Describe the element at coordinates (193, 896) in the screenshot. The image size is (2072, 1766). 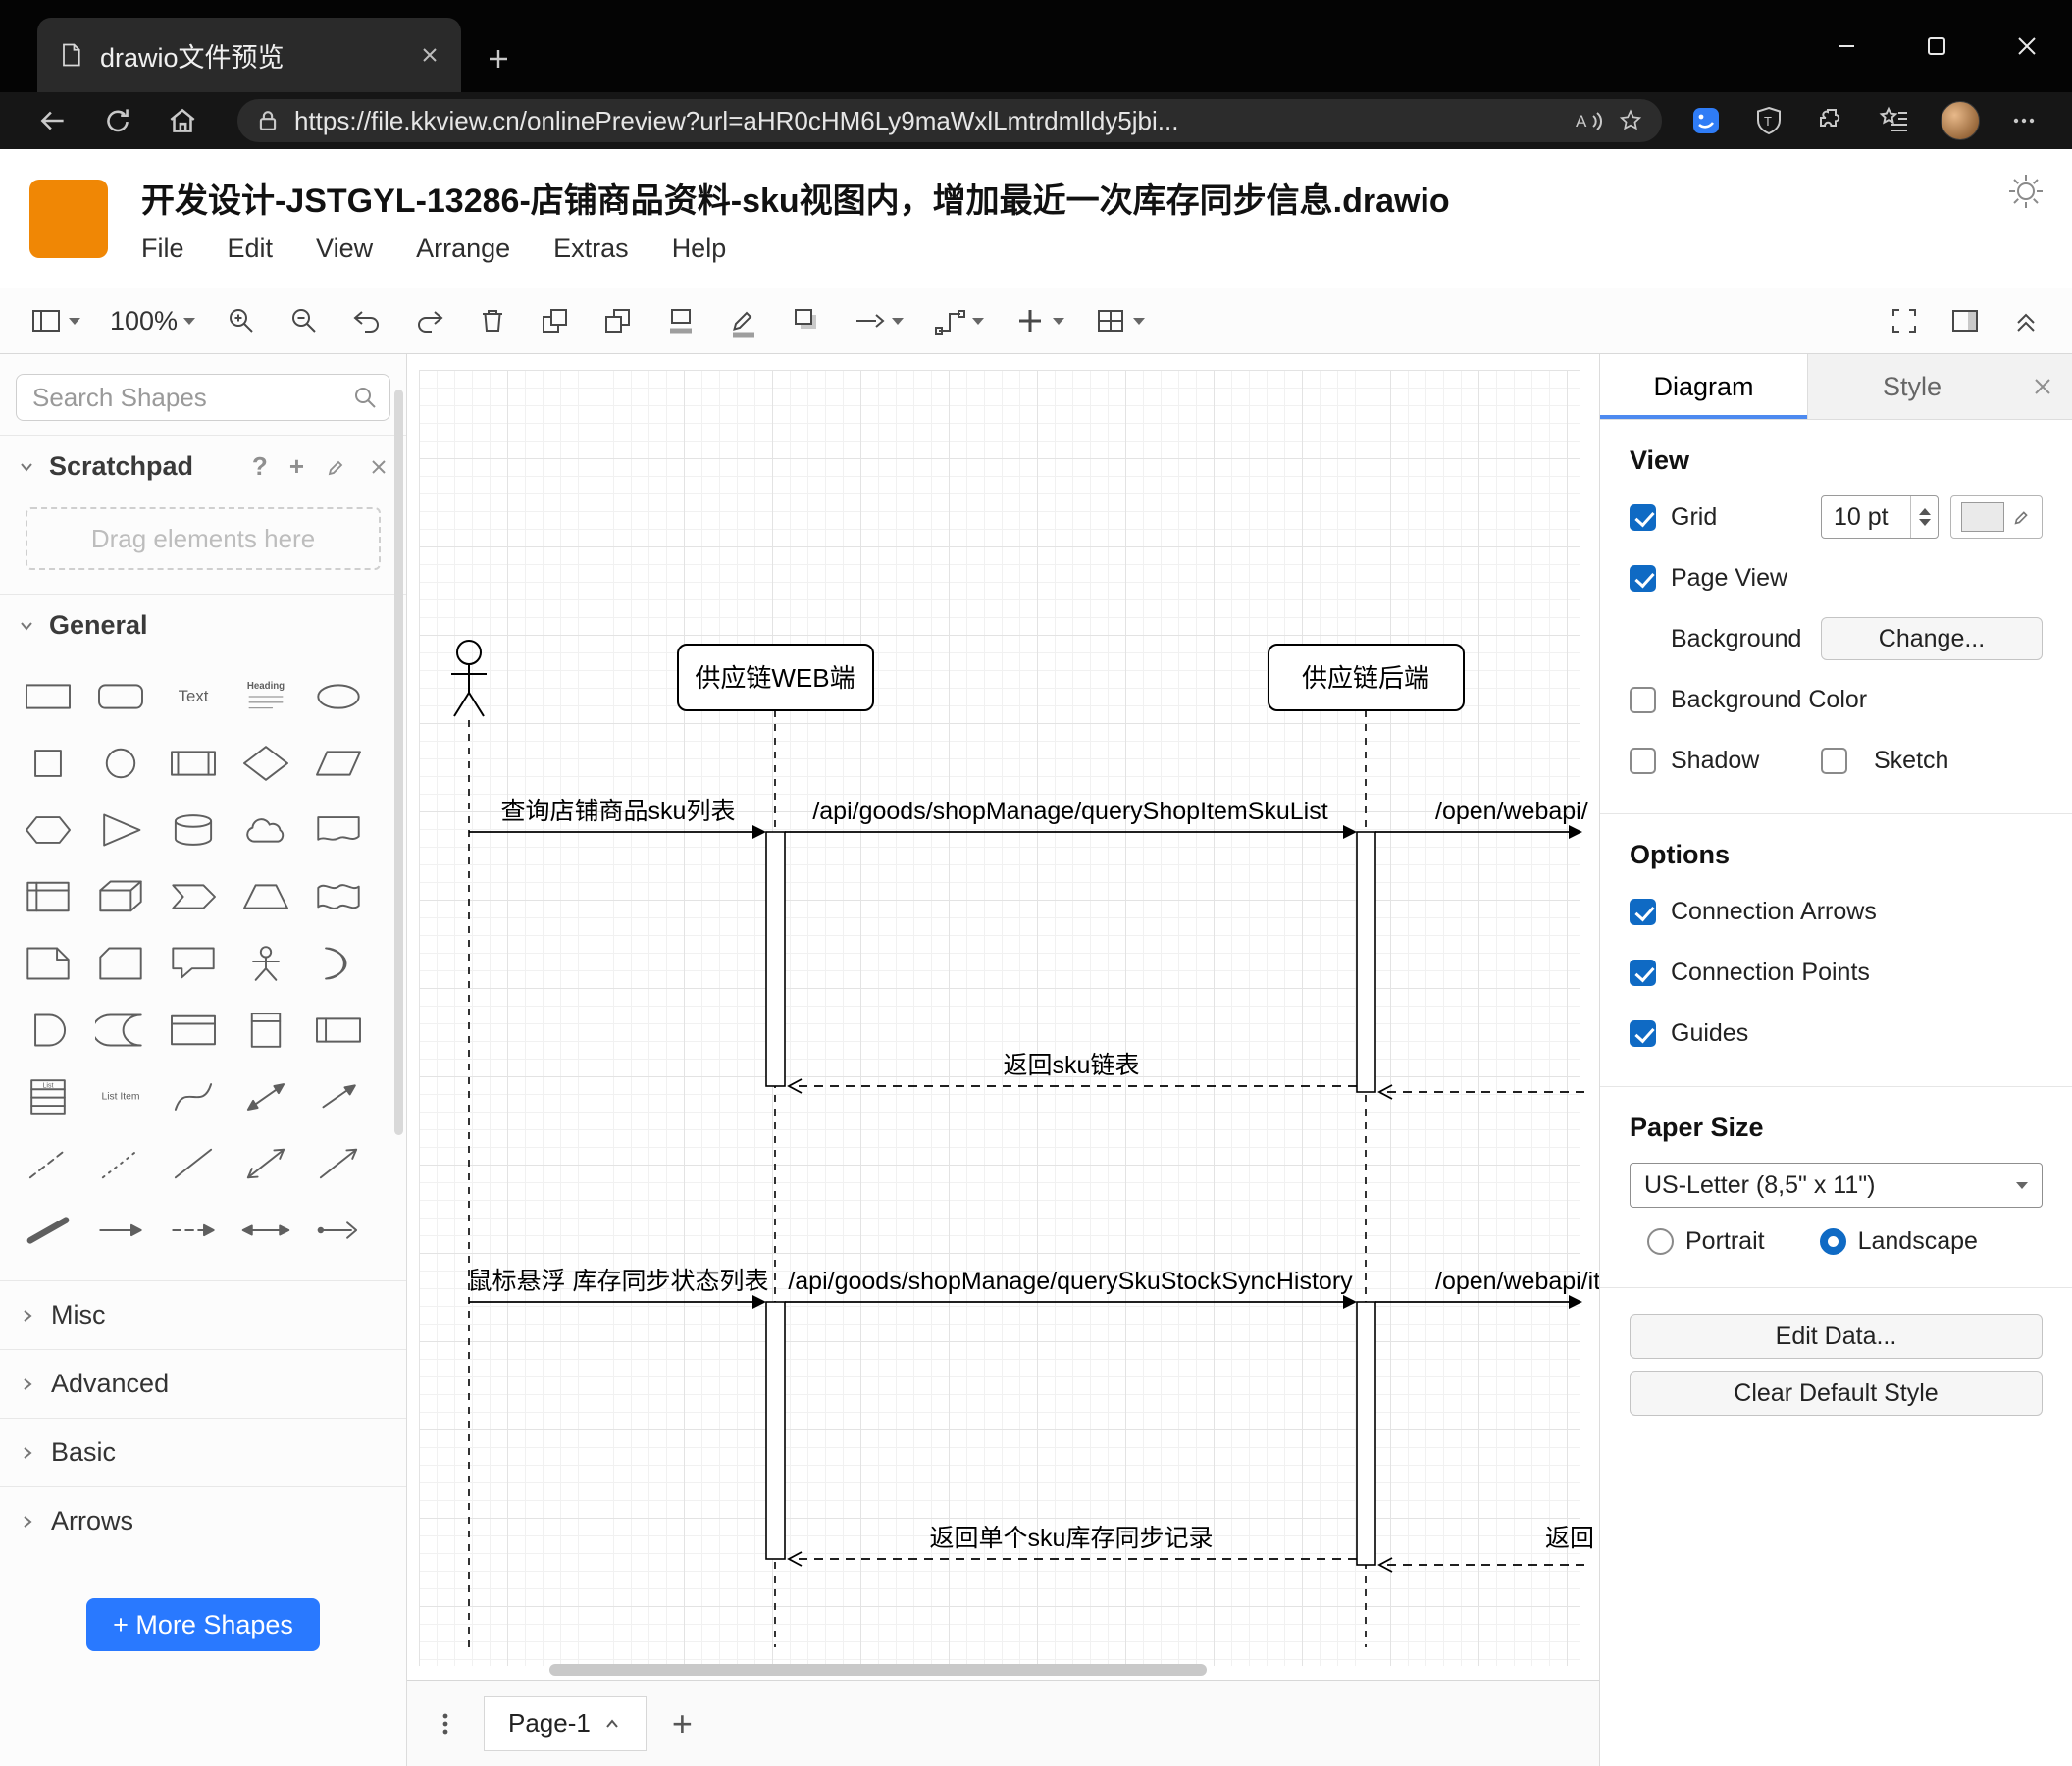
I see `shape-step` at that location.